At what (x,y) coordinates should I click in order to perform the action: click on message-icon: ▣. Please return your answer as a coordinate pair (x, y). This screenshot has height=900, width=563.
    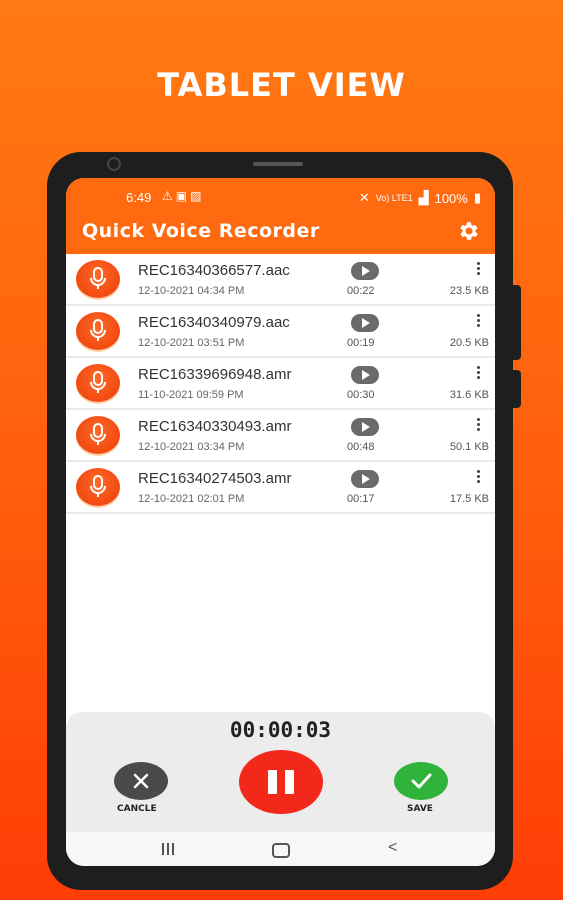
    Looking at the image, I should click on (183, 196).